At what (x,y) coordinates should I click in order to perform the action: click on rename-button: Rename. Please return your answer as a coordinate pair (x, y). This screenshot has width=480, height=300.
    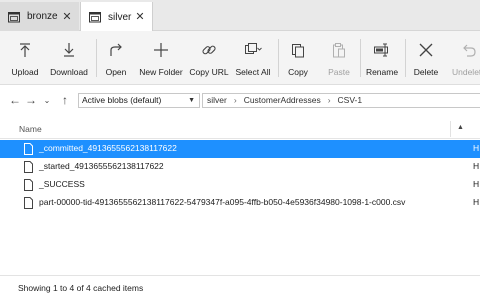
    Looking at the image, I should click on (382, 58).